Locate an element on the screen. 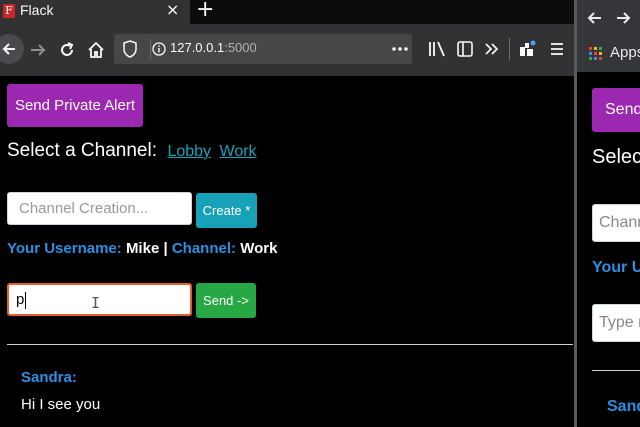 The height and width of the screenshot is (427, 640). tab-bar: F Flack × + is located at coordinates (287, 12).